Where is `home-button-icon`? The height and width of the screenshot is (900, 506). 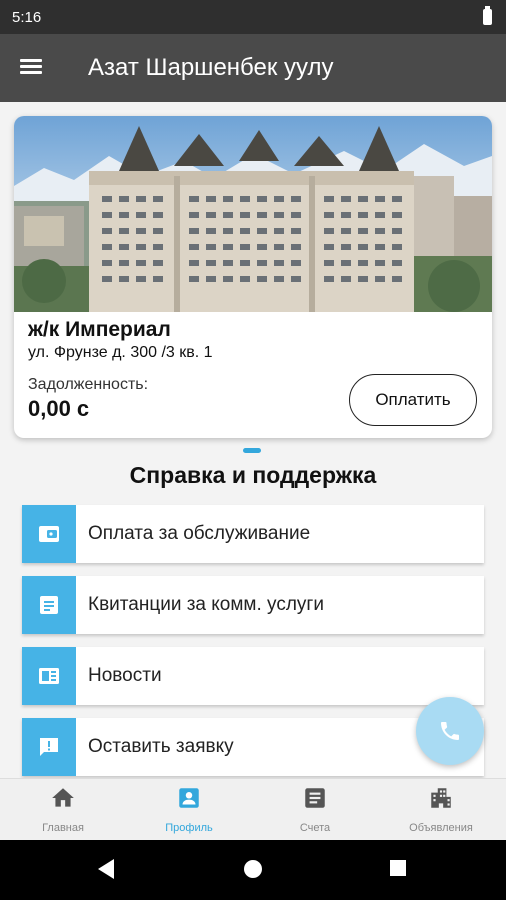
home-button-icon is located at coordinates (253, 869).